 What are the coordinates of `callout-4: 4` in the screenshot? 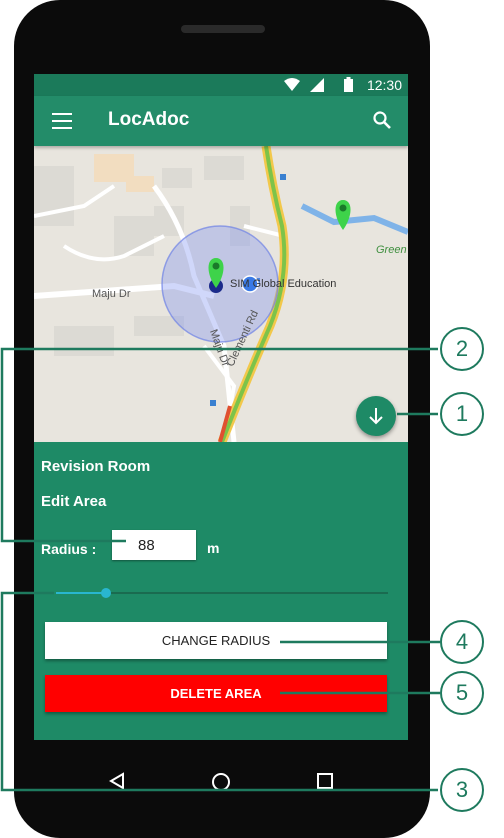 It's located at (462, 642).